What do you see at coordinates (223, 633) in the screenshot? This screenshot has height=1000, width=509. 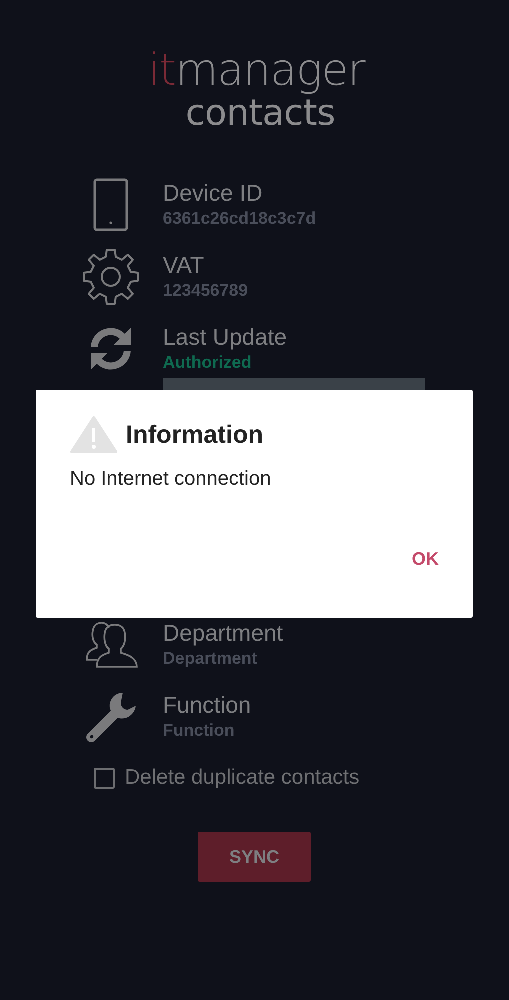 I see `field-label: Department` at bounding box center [223, 633].